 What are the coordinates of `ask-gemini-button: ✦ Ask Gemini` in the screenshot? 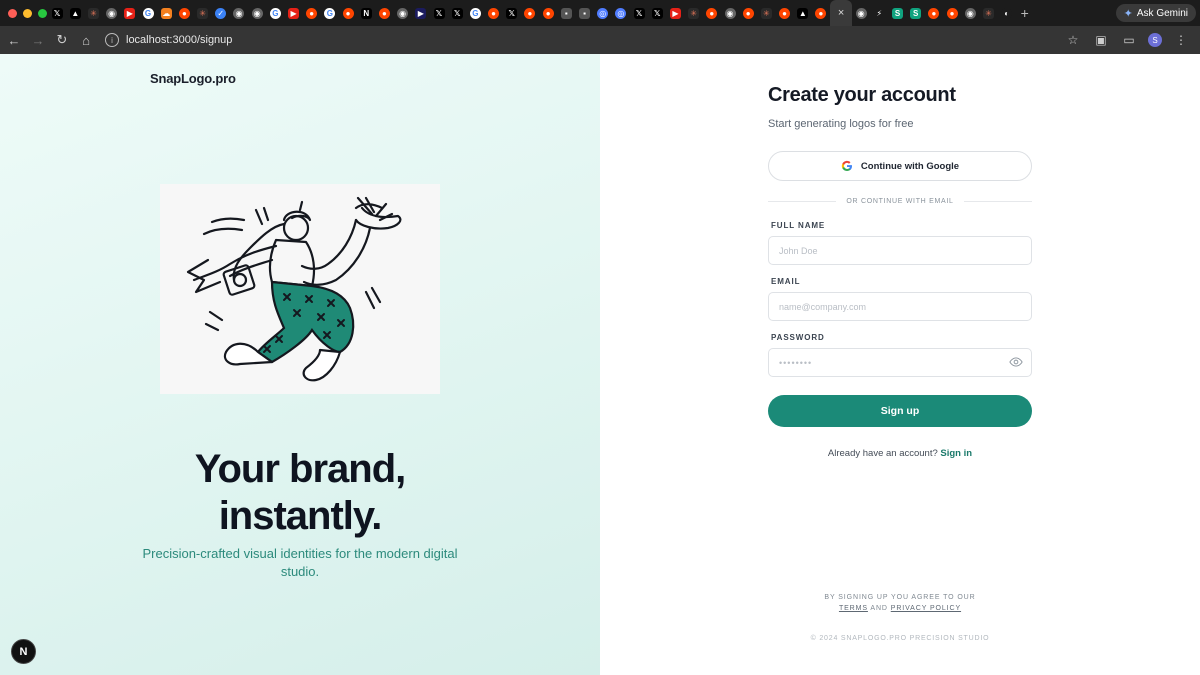 It's located at (1155, 13).